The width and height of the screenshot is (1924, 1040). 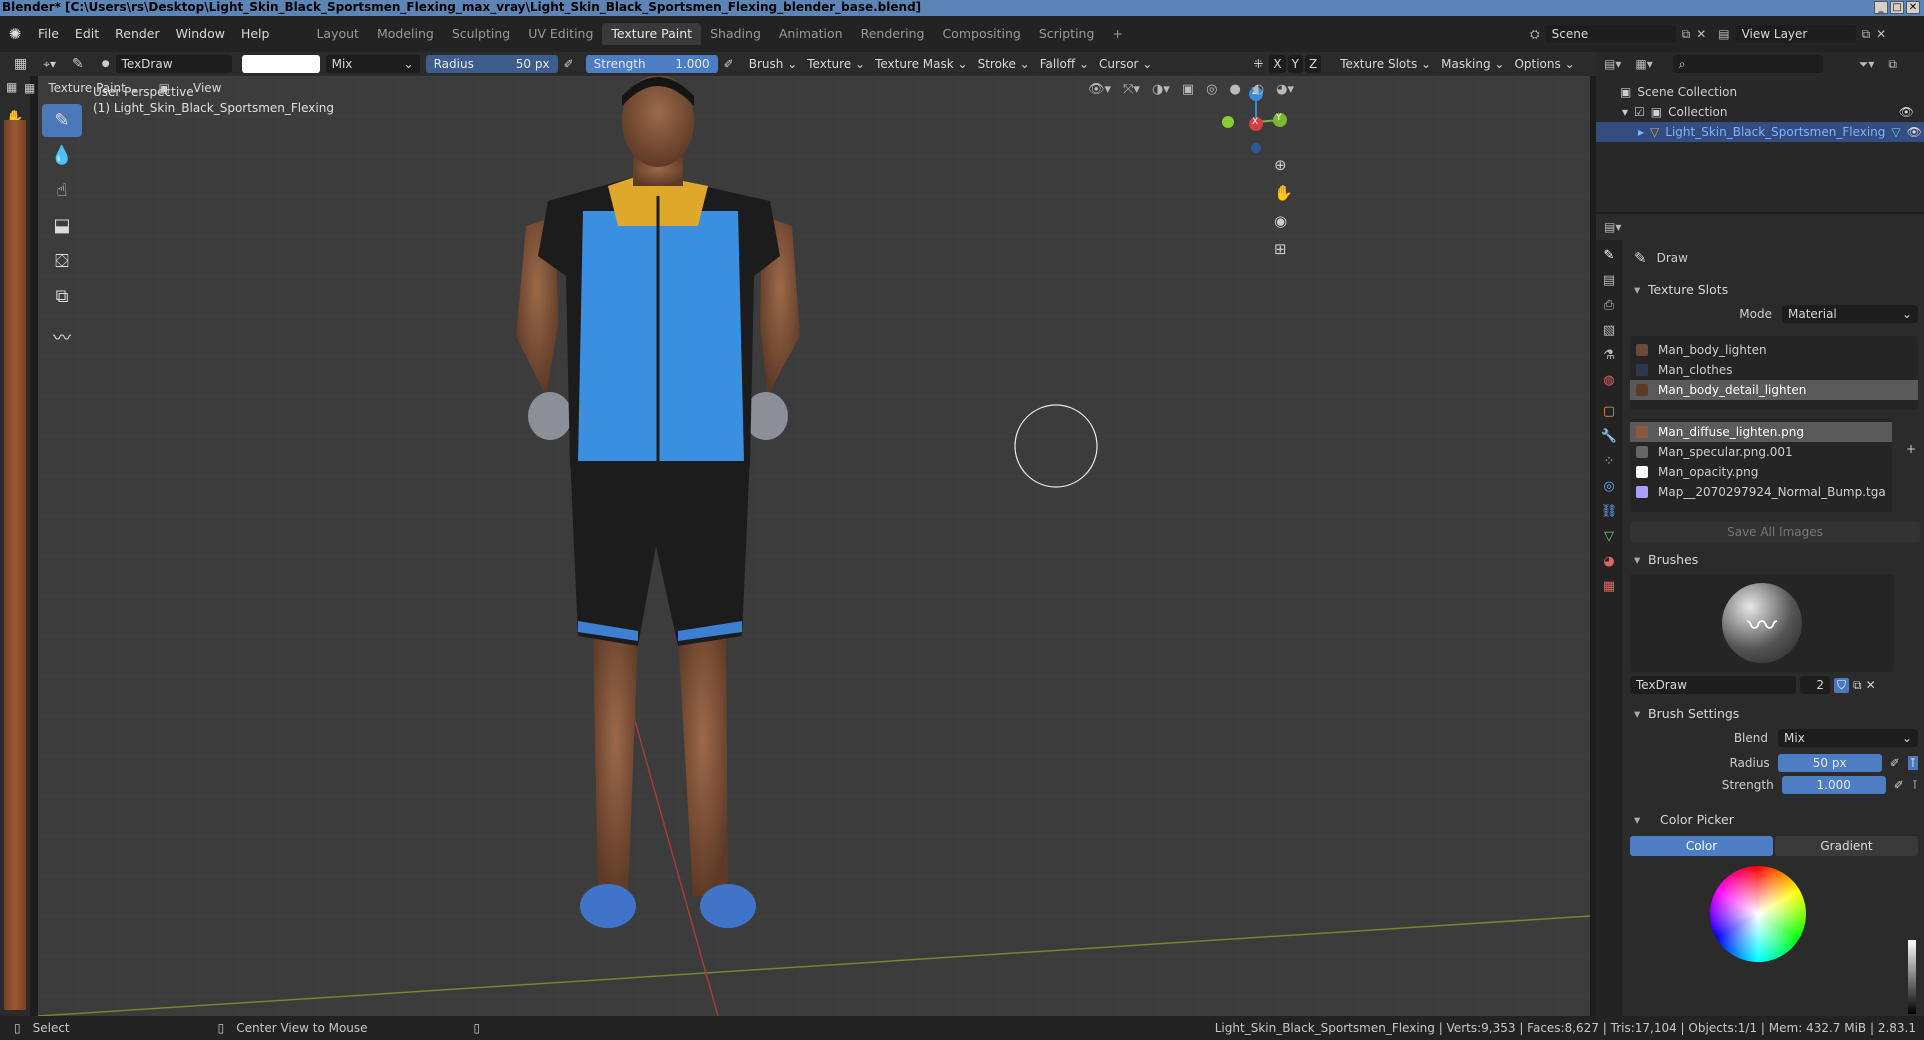 I want to click on zoom-icon: ⊕, so click(x=1283, y=165).